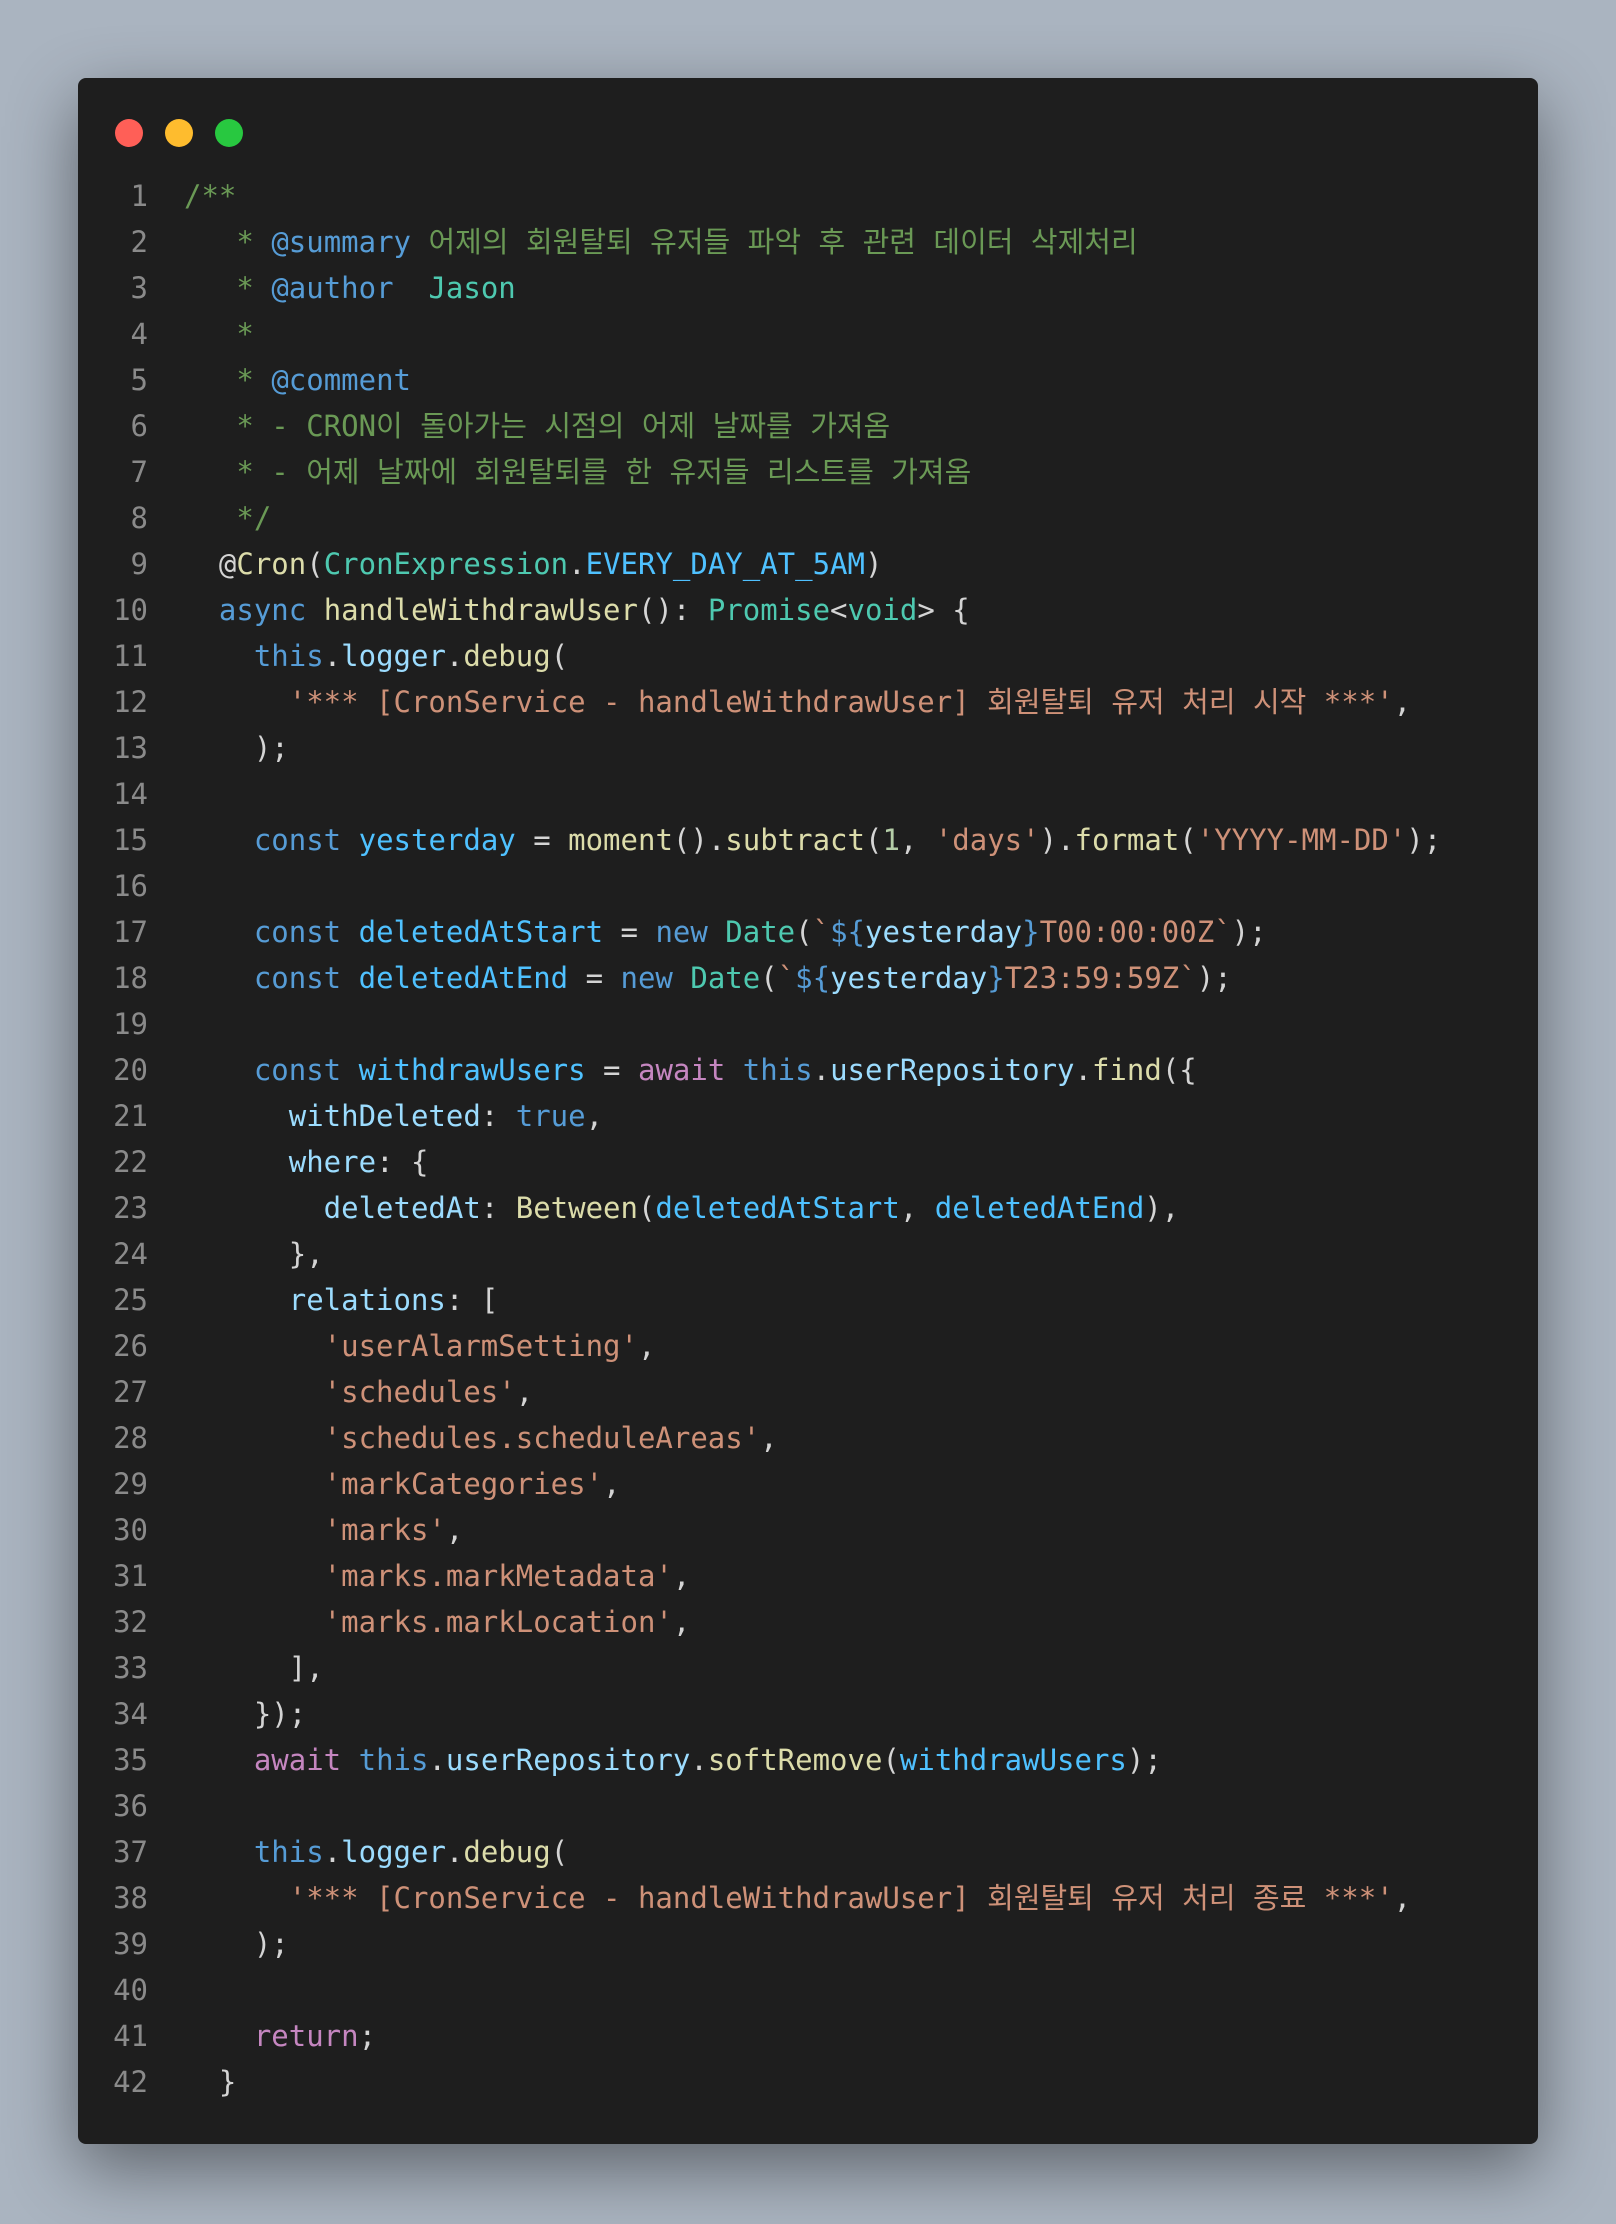 Image resolution: width=1616 pixels, height=2224 pixels. Describe the element at coordinates (130, 1622) in the screenshot. I see `line-number: 32` at that location.